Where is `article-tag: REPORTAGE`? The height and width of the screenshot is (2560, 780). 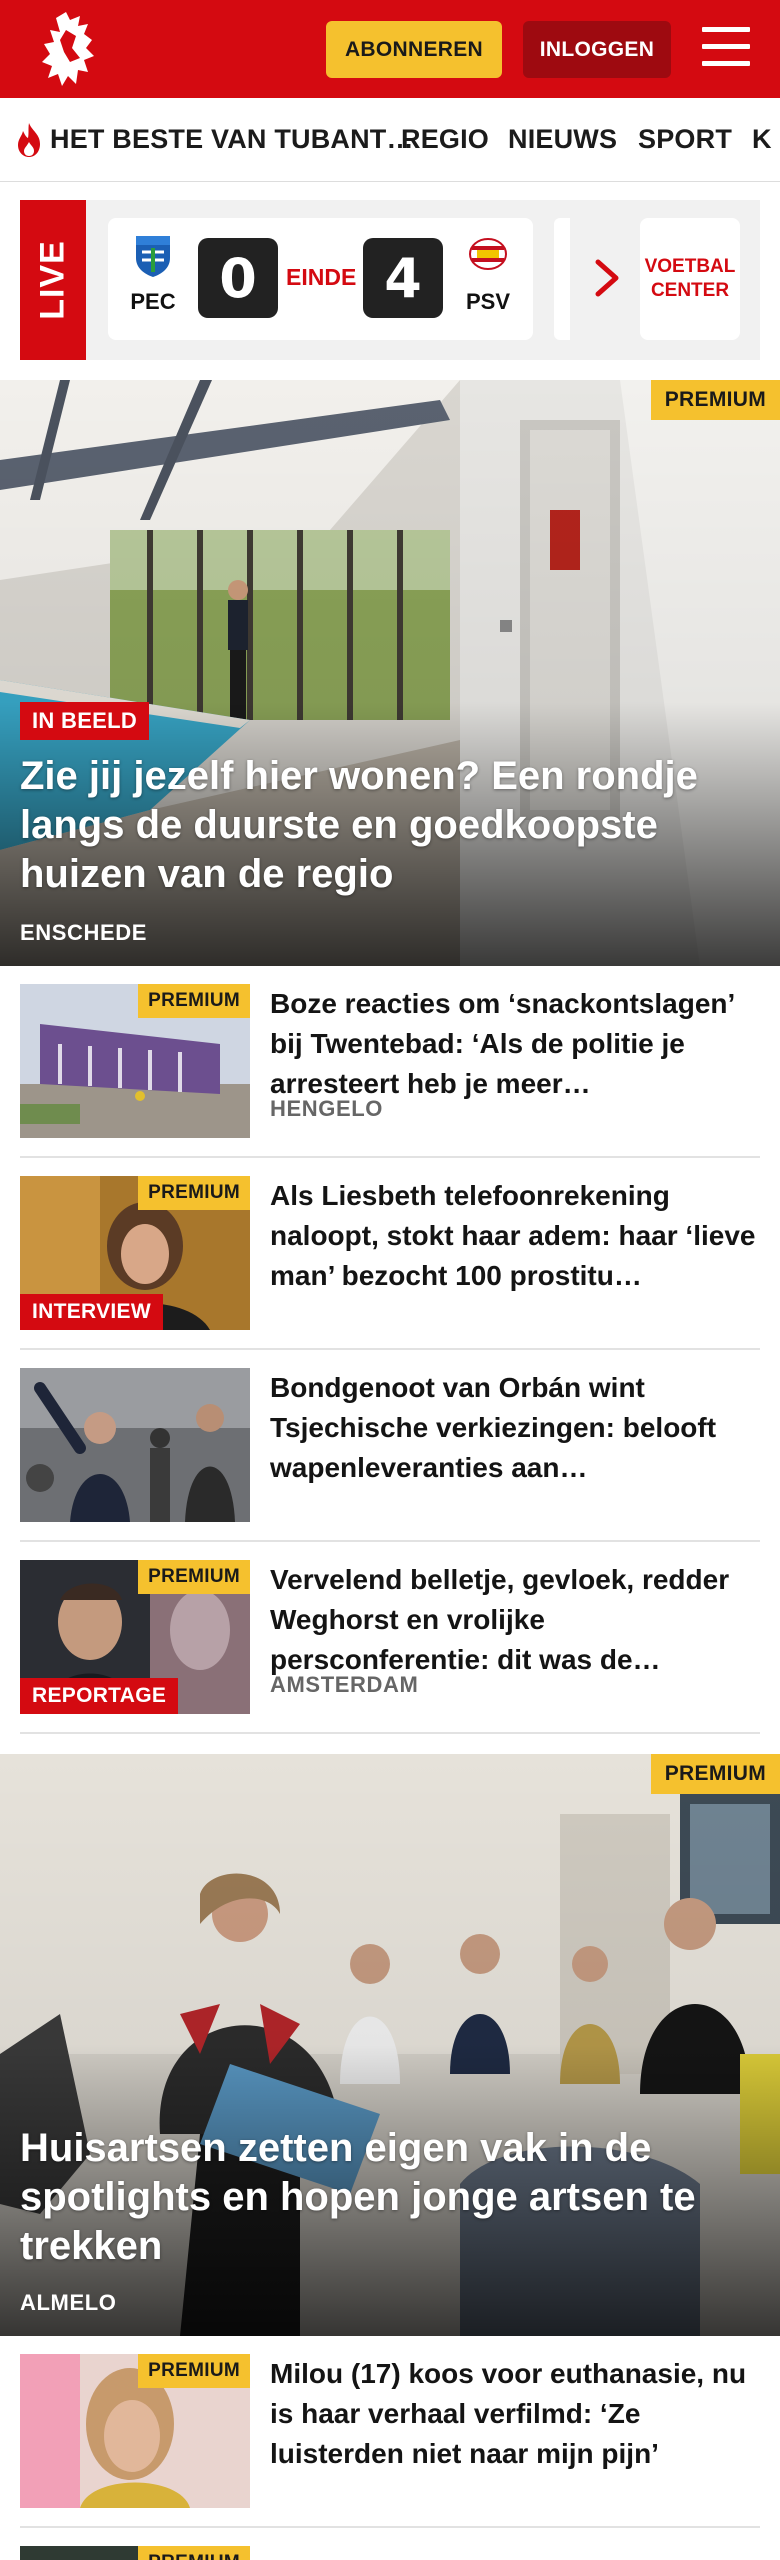 article-tag: REPORTAGE is located at coordinates (99, 1696).